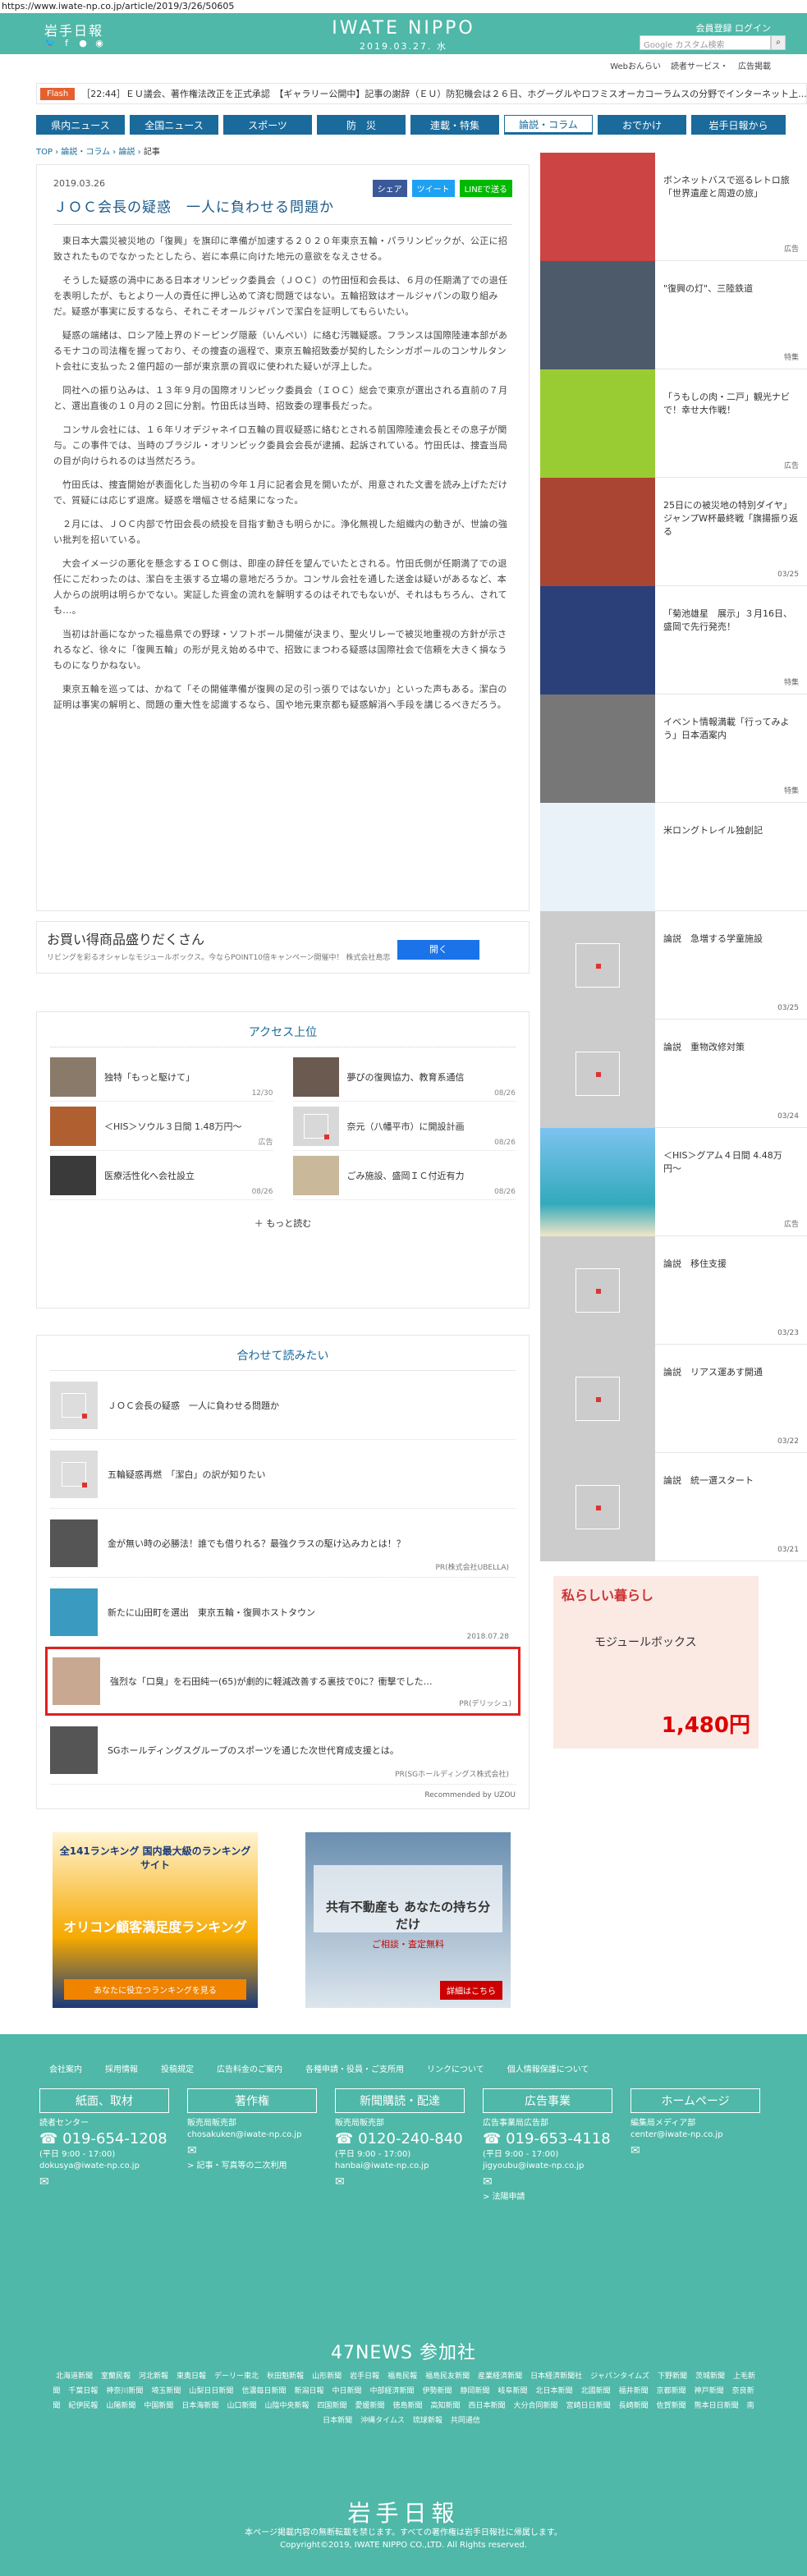 This screenshot has height=2576, width=807. I want to click on item-title: 夢ぴの復興協力、教育系通信, so click(432, 1077).